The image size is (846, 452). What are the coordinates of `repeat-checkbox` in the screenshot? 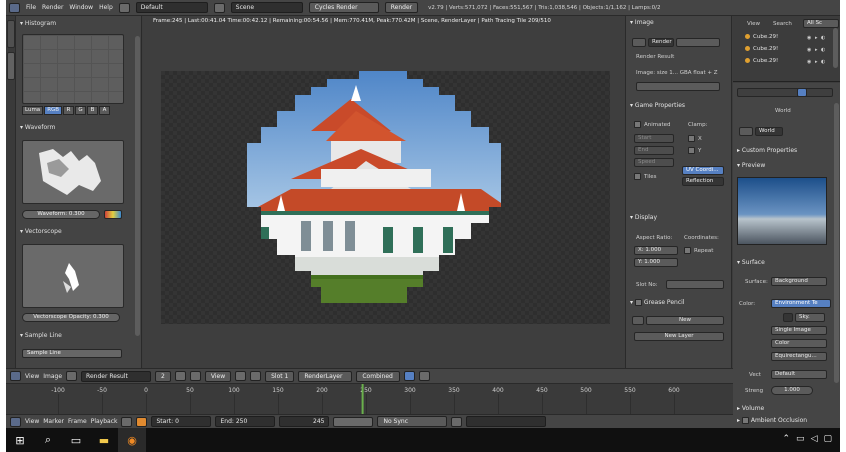 It's located at (687, 250).